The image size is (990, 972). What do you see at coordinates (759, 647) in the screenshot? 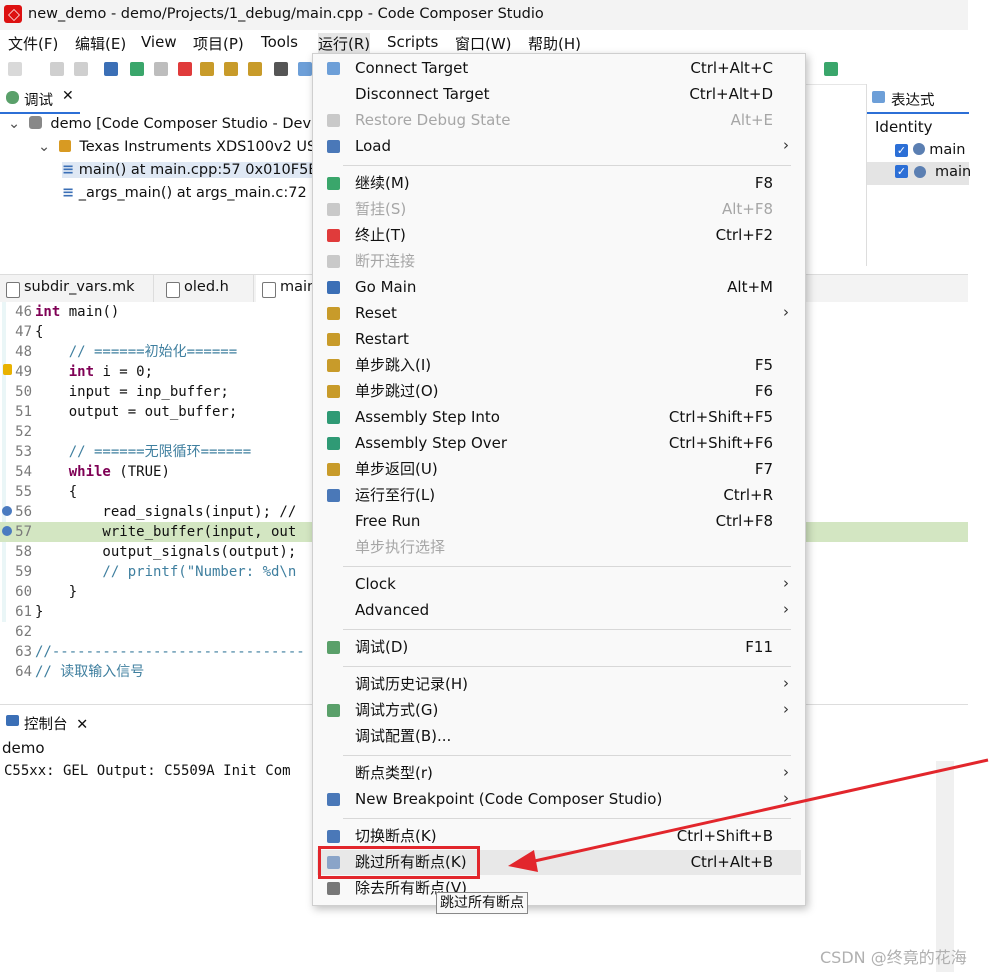
I see `menu-item-shortcut: F11` at bounding box center [759, 647].